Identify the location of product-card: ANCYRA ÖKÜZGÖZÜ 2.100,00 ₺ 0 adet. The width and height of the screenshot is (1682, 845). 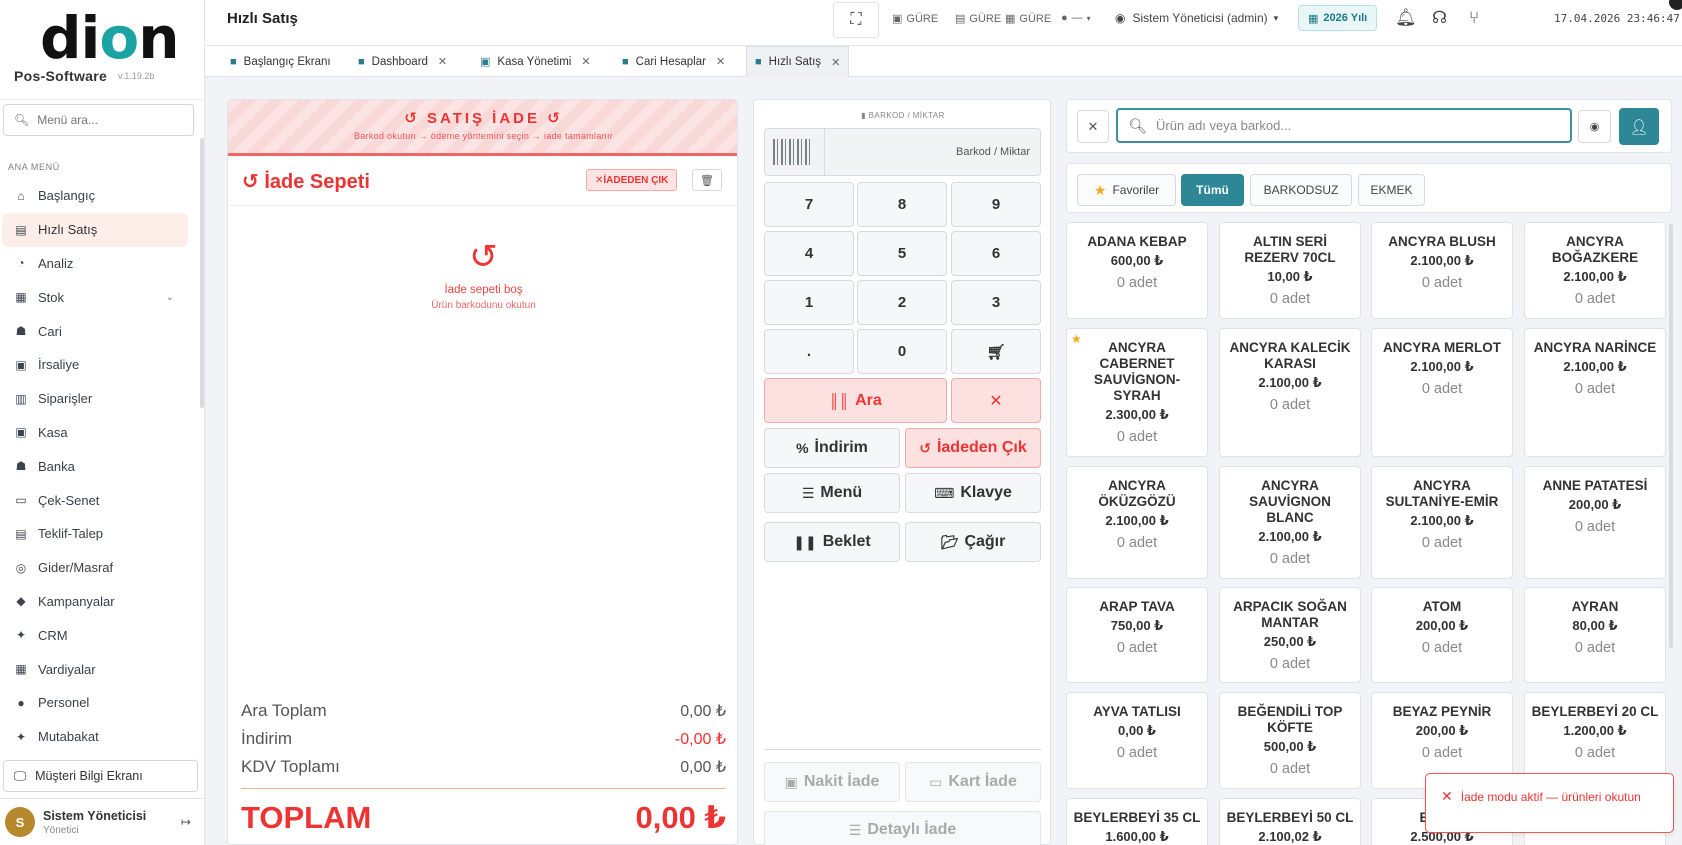
(1137, 522).